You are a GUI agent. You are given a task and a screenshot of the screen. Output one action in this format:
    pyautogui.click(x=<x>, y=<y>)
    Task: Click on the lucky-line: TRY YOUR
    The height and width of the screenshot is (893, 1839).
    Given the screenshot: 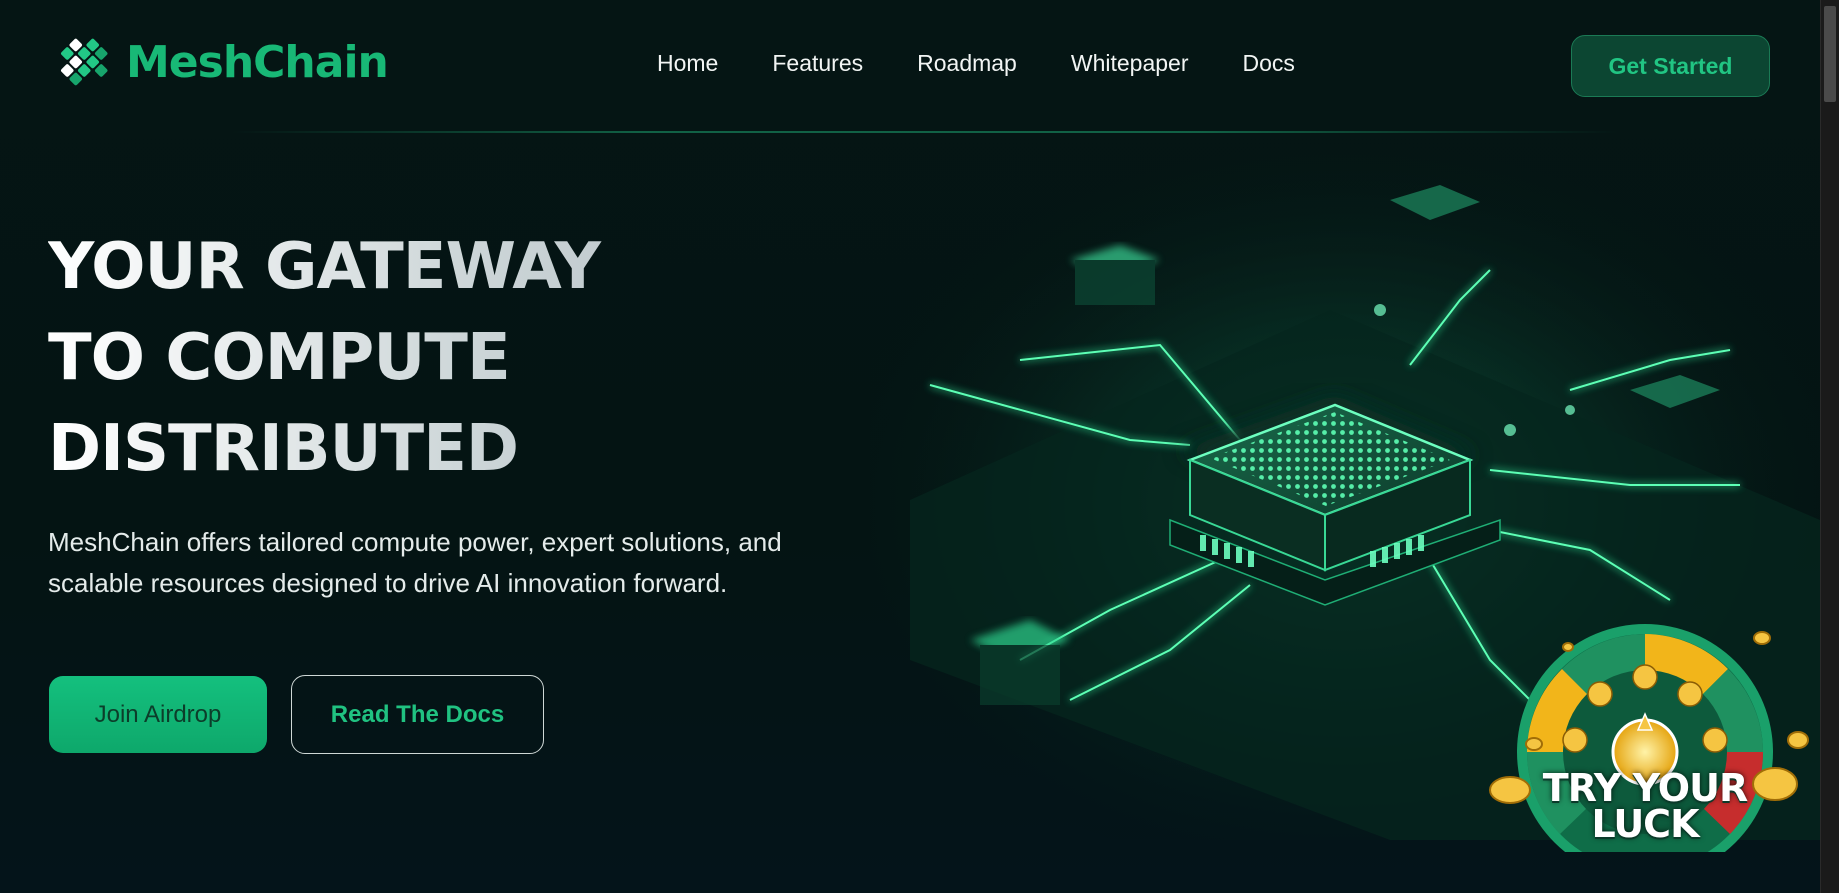 What is the action you would take?
    pyautogui.click(x=1645, y=788)
    